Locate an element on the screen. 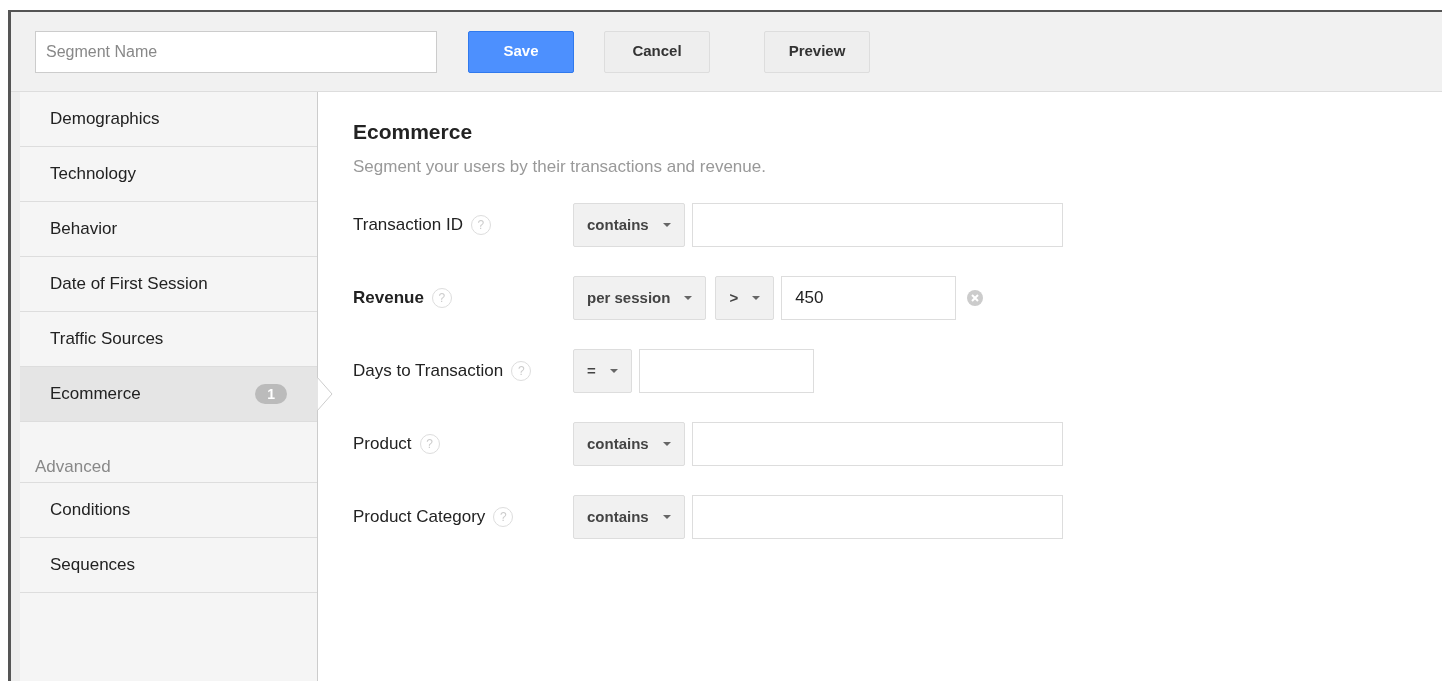  operator-dropdown: per session is located at coordinates (640, 298).